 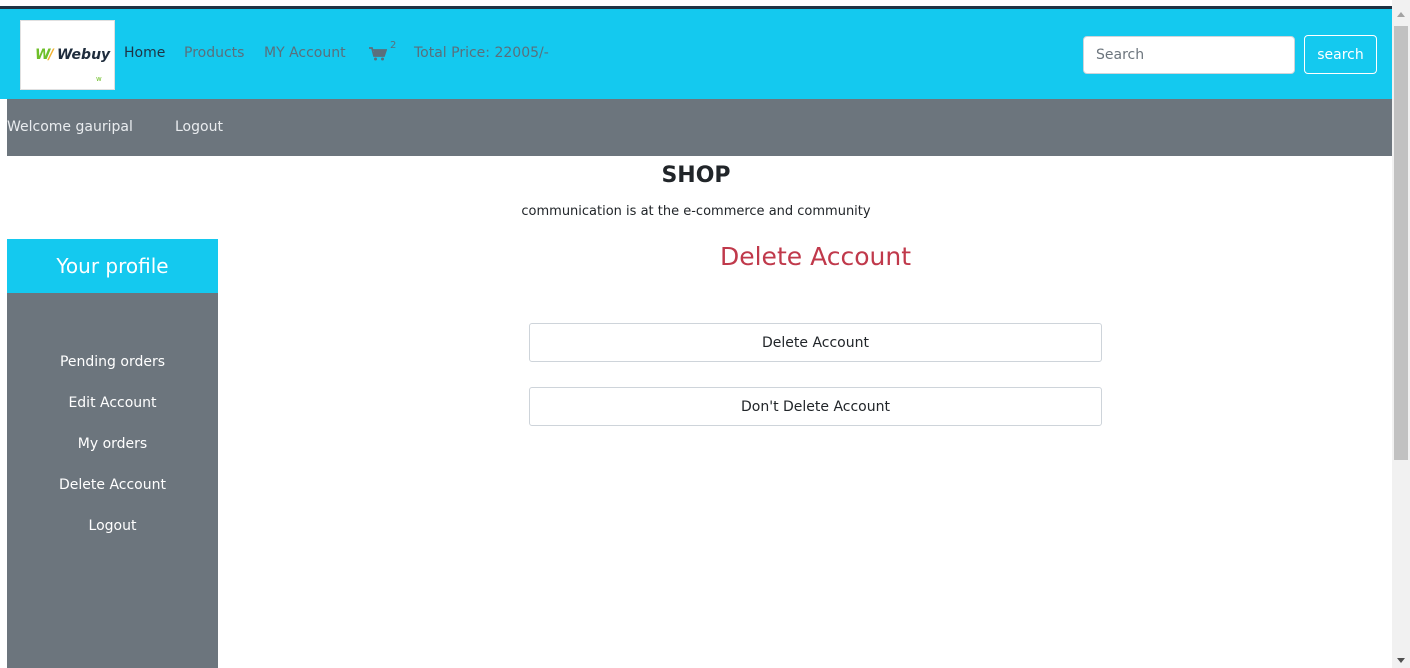 I want to click on sidebar-item-edit-account: Edit Account, so click(x=112, y=403).